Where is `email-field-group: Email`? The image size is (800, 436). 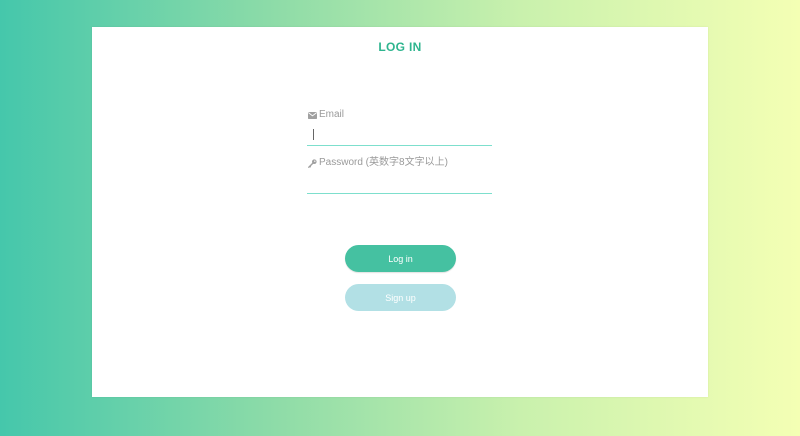 email-field-group: Email is located at coordinates (399, 127).